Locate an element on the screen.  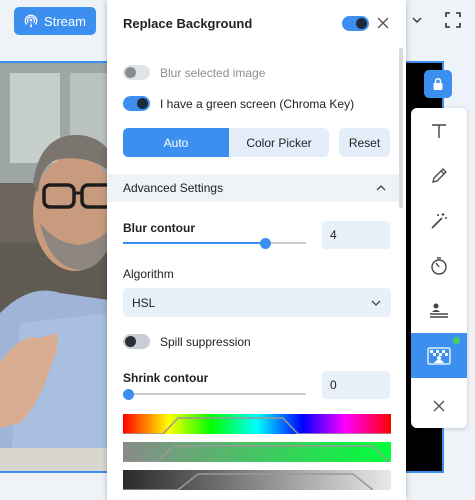
blur-contour-input: 4 is located at coordinates (356, 235).